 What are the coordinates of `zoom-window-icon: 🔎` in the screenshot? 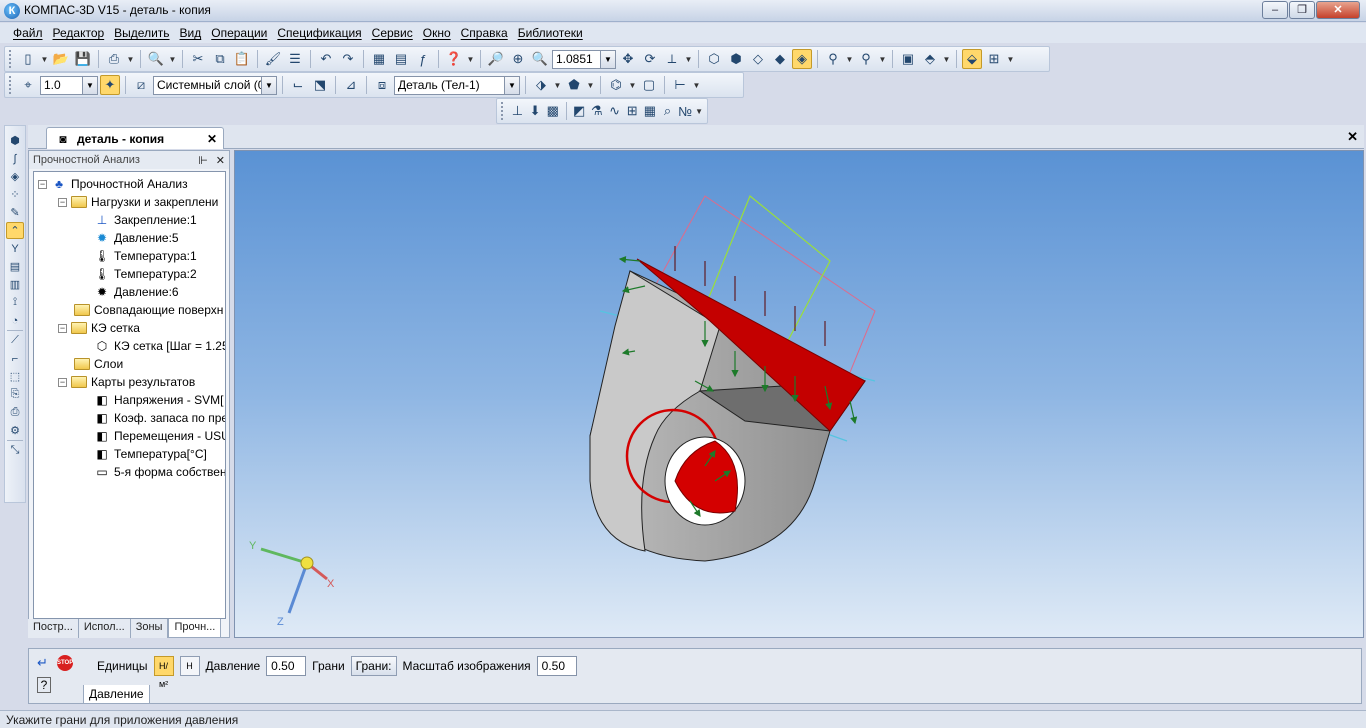 It's located at (496, 59).